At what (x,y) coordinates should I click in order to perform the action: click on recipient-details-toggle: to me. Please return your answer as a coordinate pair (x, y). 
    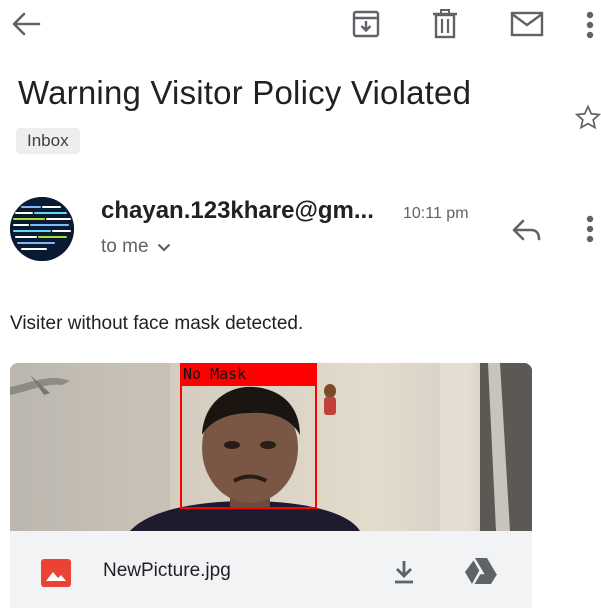
    Looking at the image, I should click on (136, 247).